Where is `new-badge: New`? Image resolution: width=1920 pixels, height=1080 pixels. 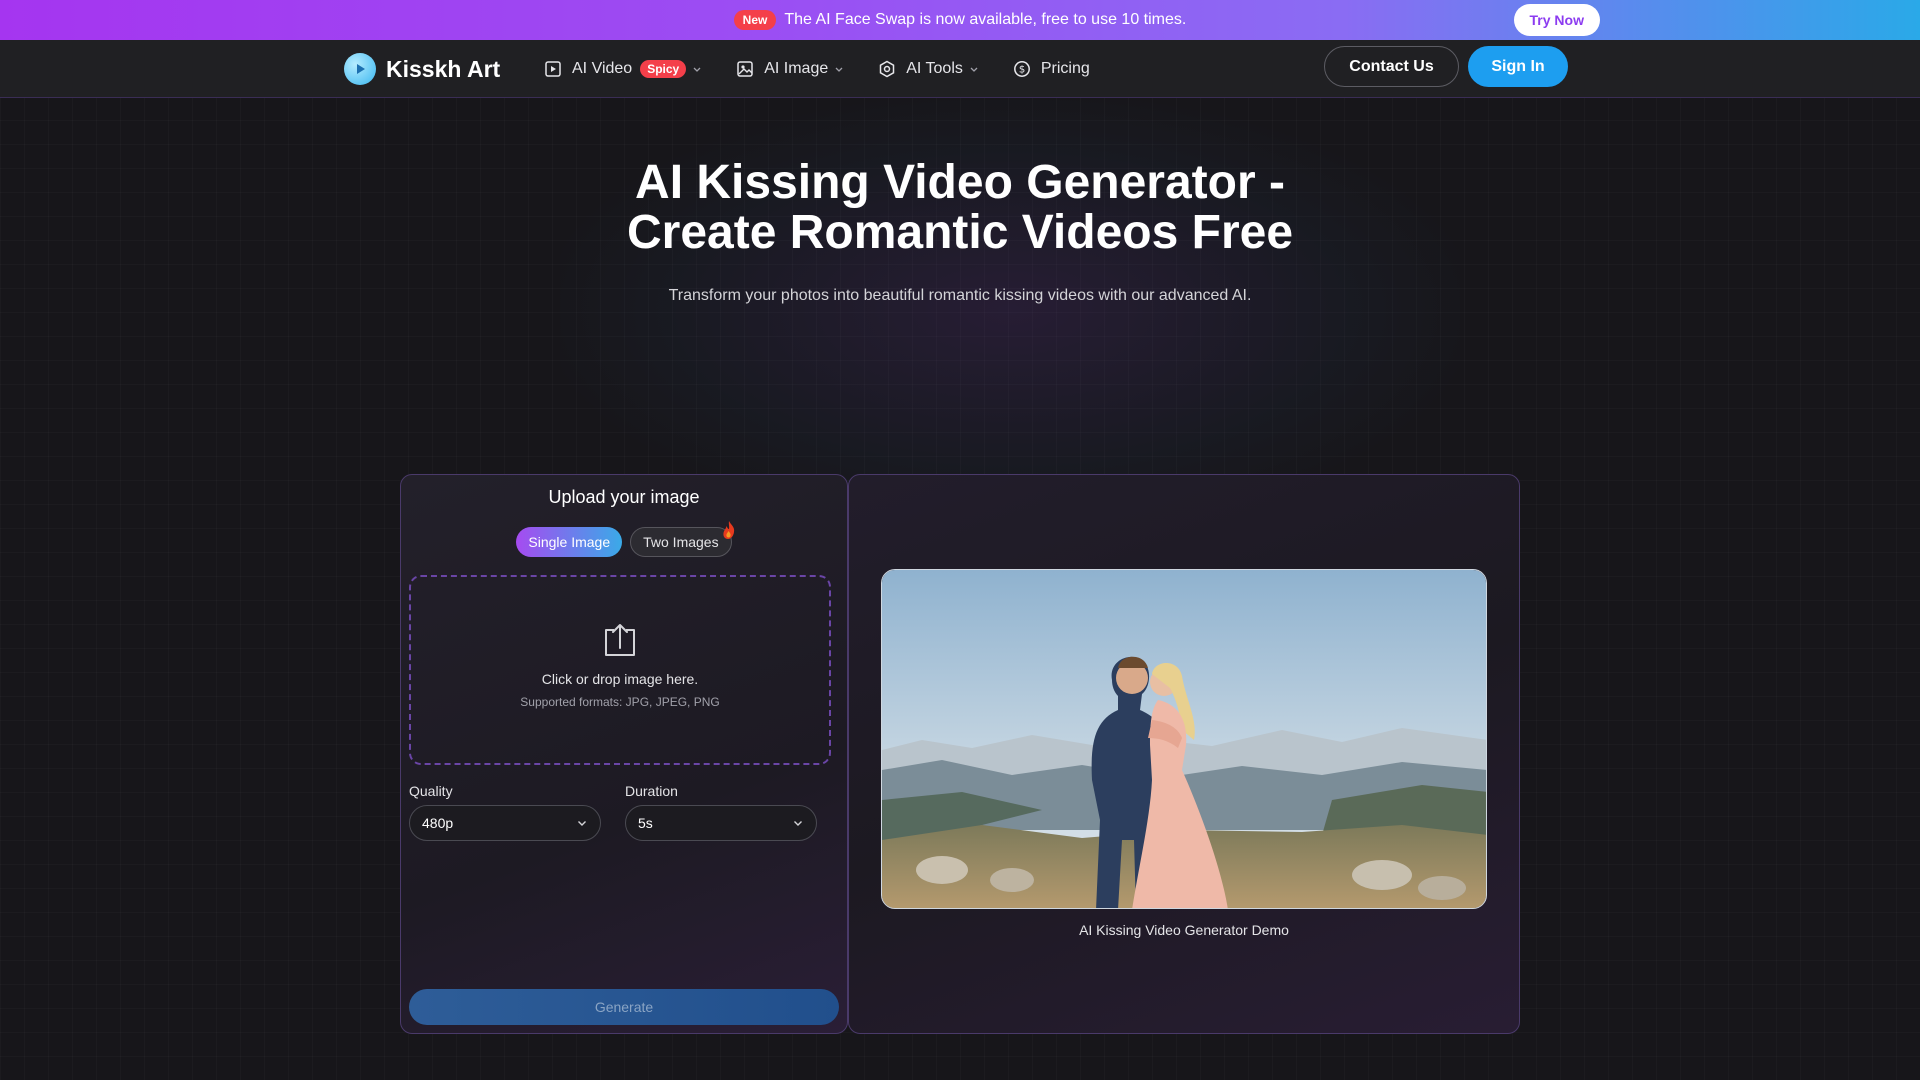 new-badge: New is located at coordinates (755, 20).